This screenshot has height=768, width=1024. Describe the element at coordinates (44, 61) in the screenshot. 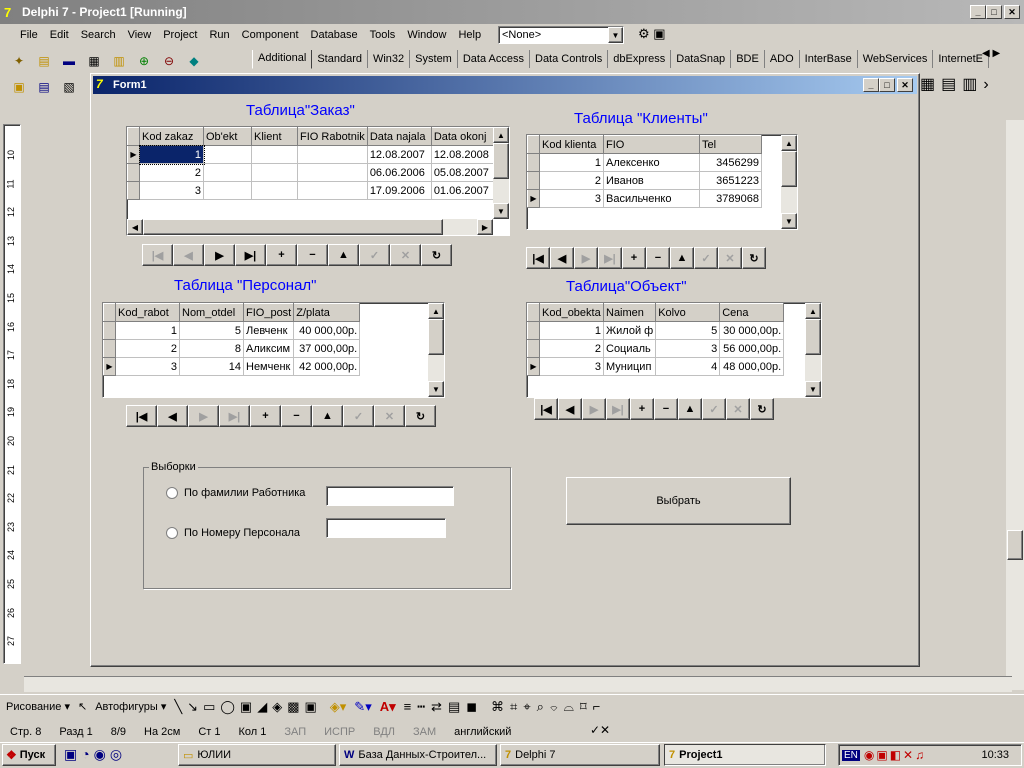

I see `open-icon: ▤` at that location.